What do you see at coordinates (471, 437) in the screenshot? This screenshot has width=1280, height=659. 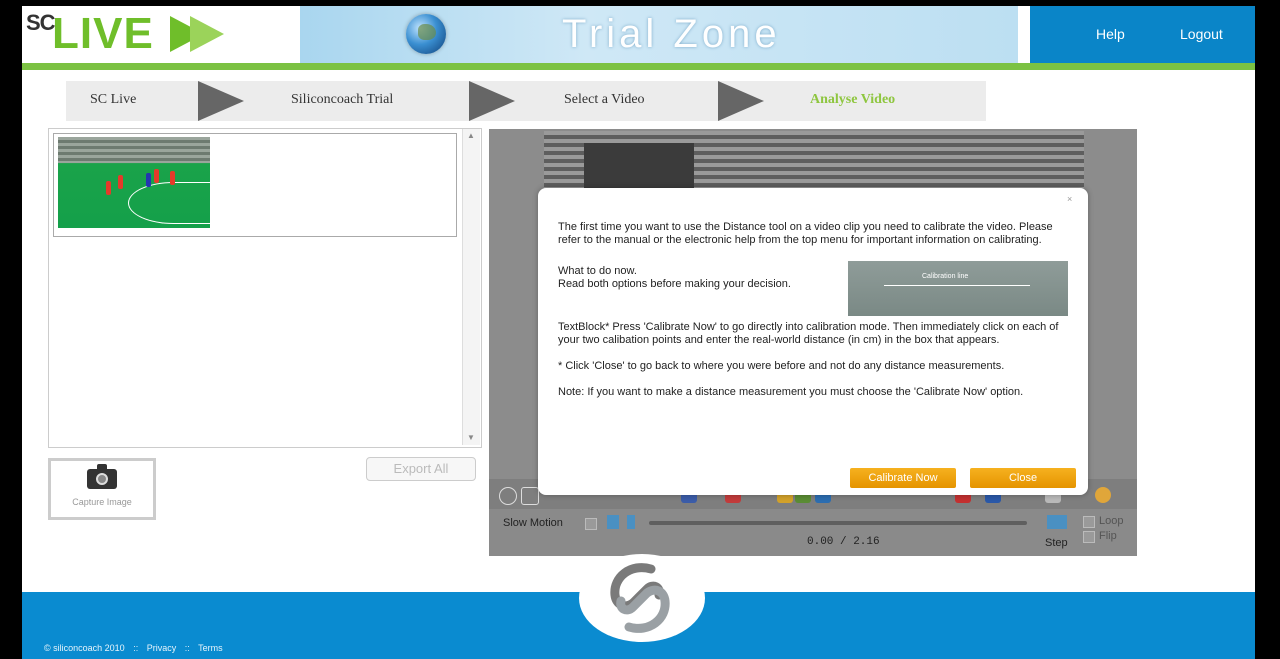 I see `scroll-down-icon: ▼` at bounding box center [471, 437].